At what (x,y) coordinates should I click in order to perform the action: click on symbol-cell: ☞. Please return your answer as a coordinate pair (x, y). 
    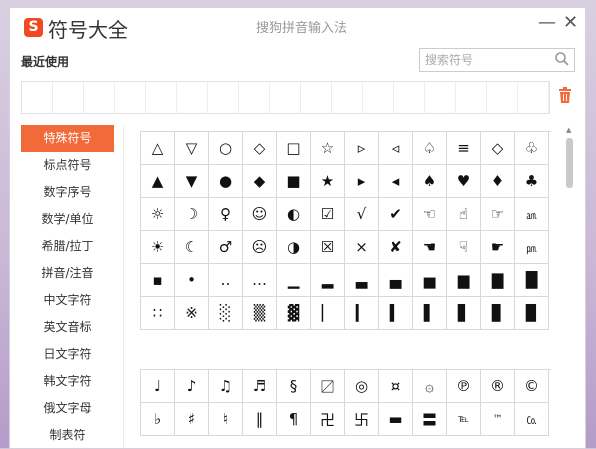
    Looking at the image, I should click on (498, 214).